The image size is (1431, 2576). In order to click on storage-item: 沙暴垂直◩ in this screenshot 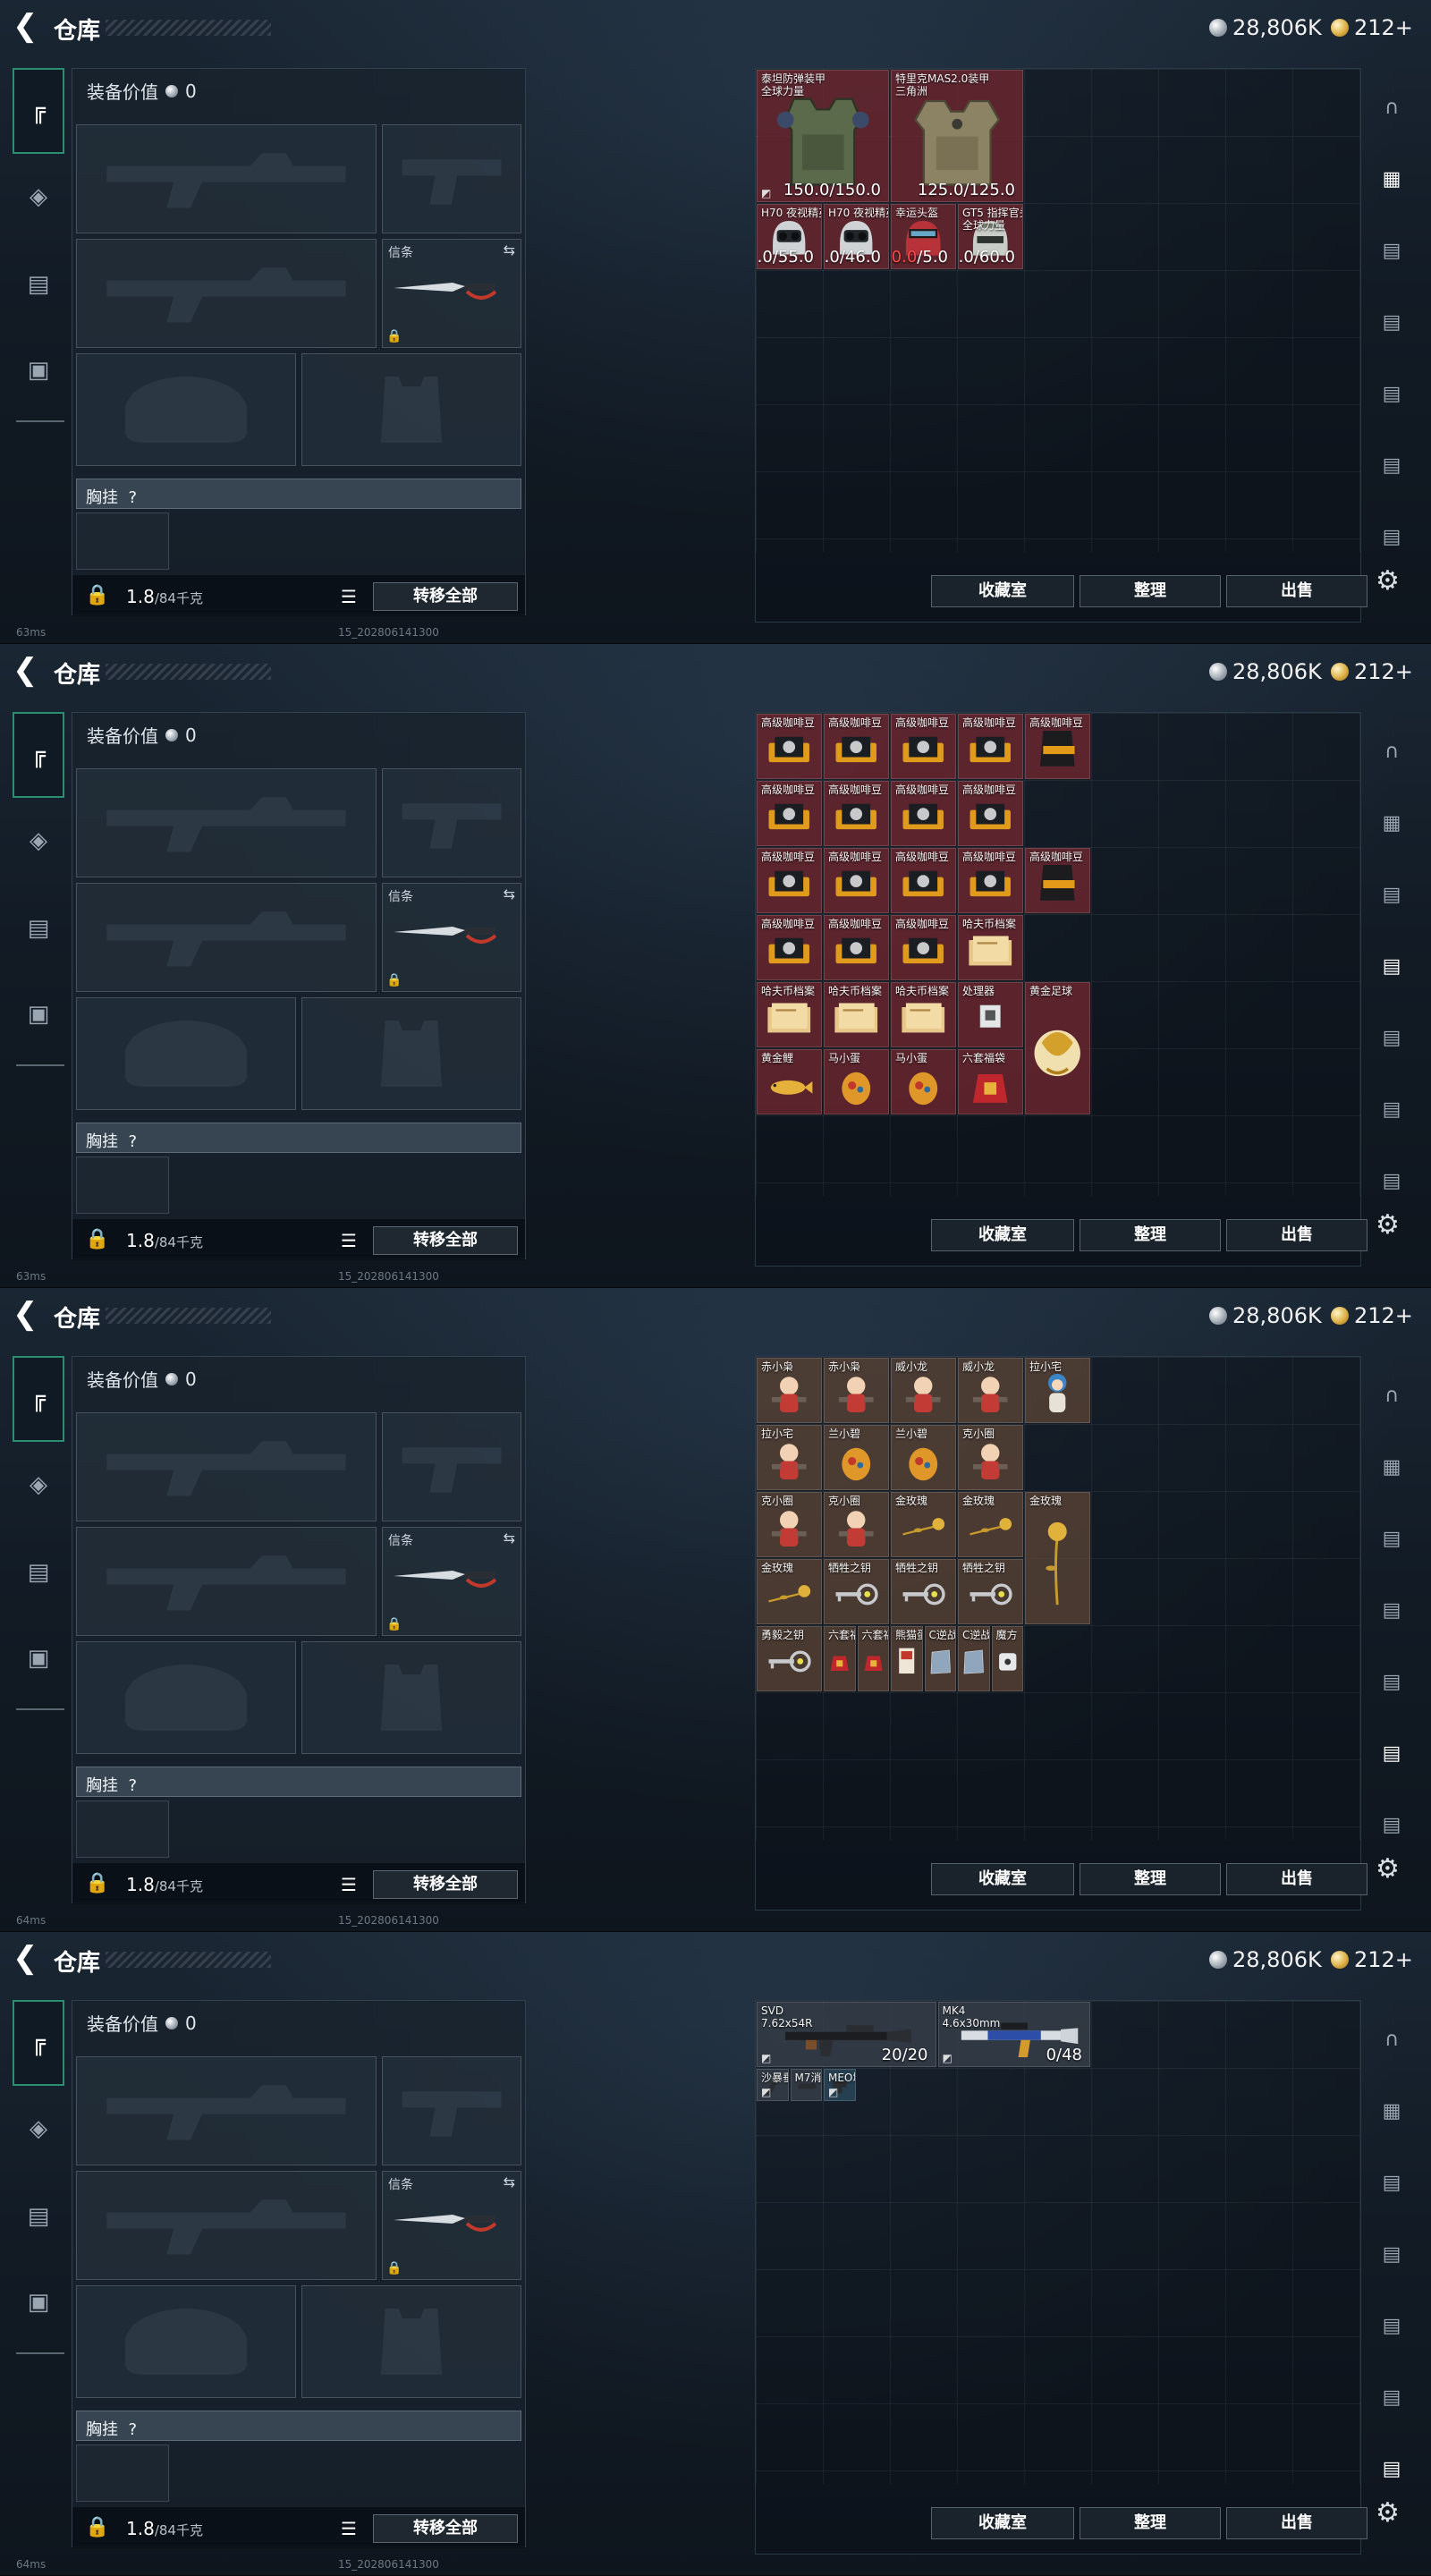, I will do `click(773, 2085)`.